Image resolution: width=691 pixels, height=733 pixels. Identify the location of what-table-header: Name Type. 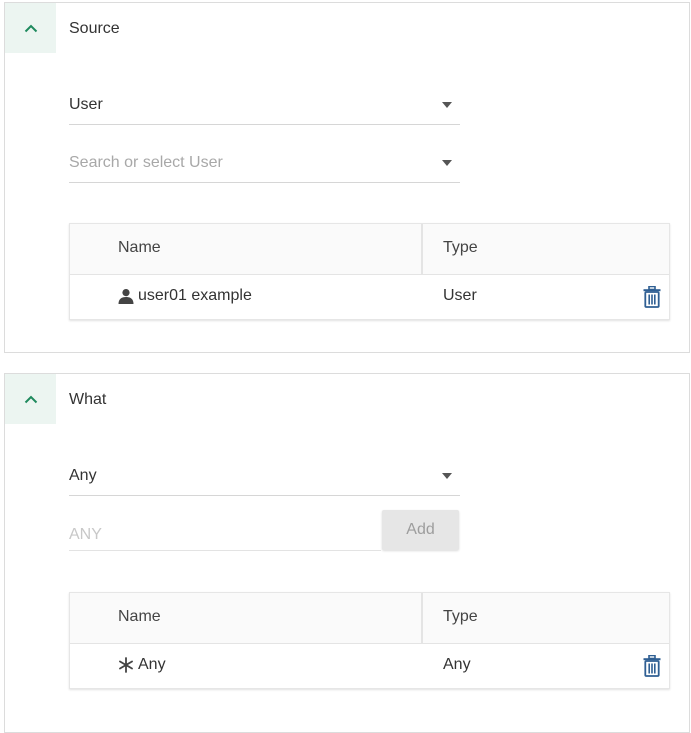
(369, 618).